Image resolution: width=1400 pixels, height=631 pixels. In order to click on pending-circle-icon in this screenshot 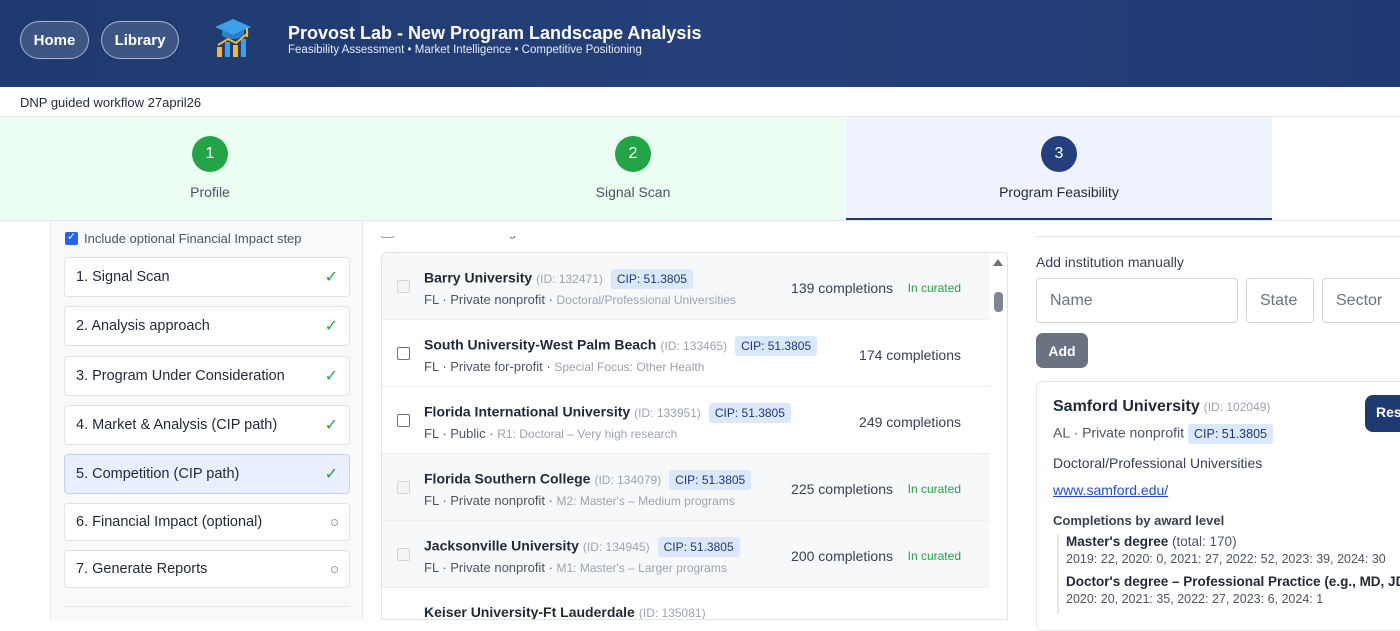, I will do `click(334, 522)`.